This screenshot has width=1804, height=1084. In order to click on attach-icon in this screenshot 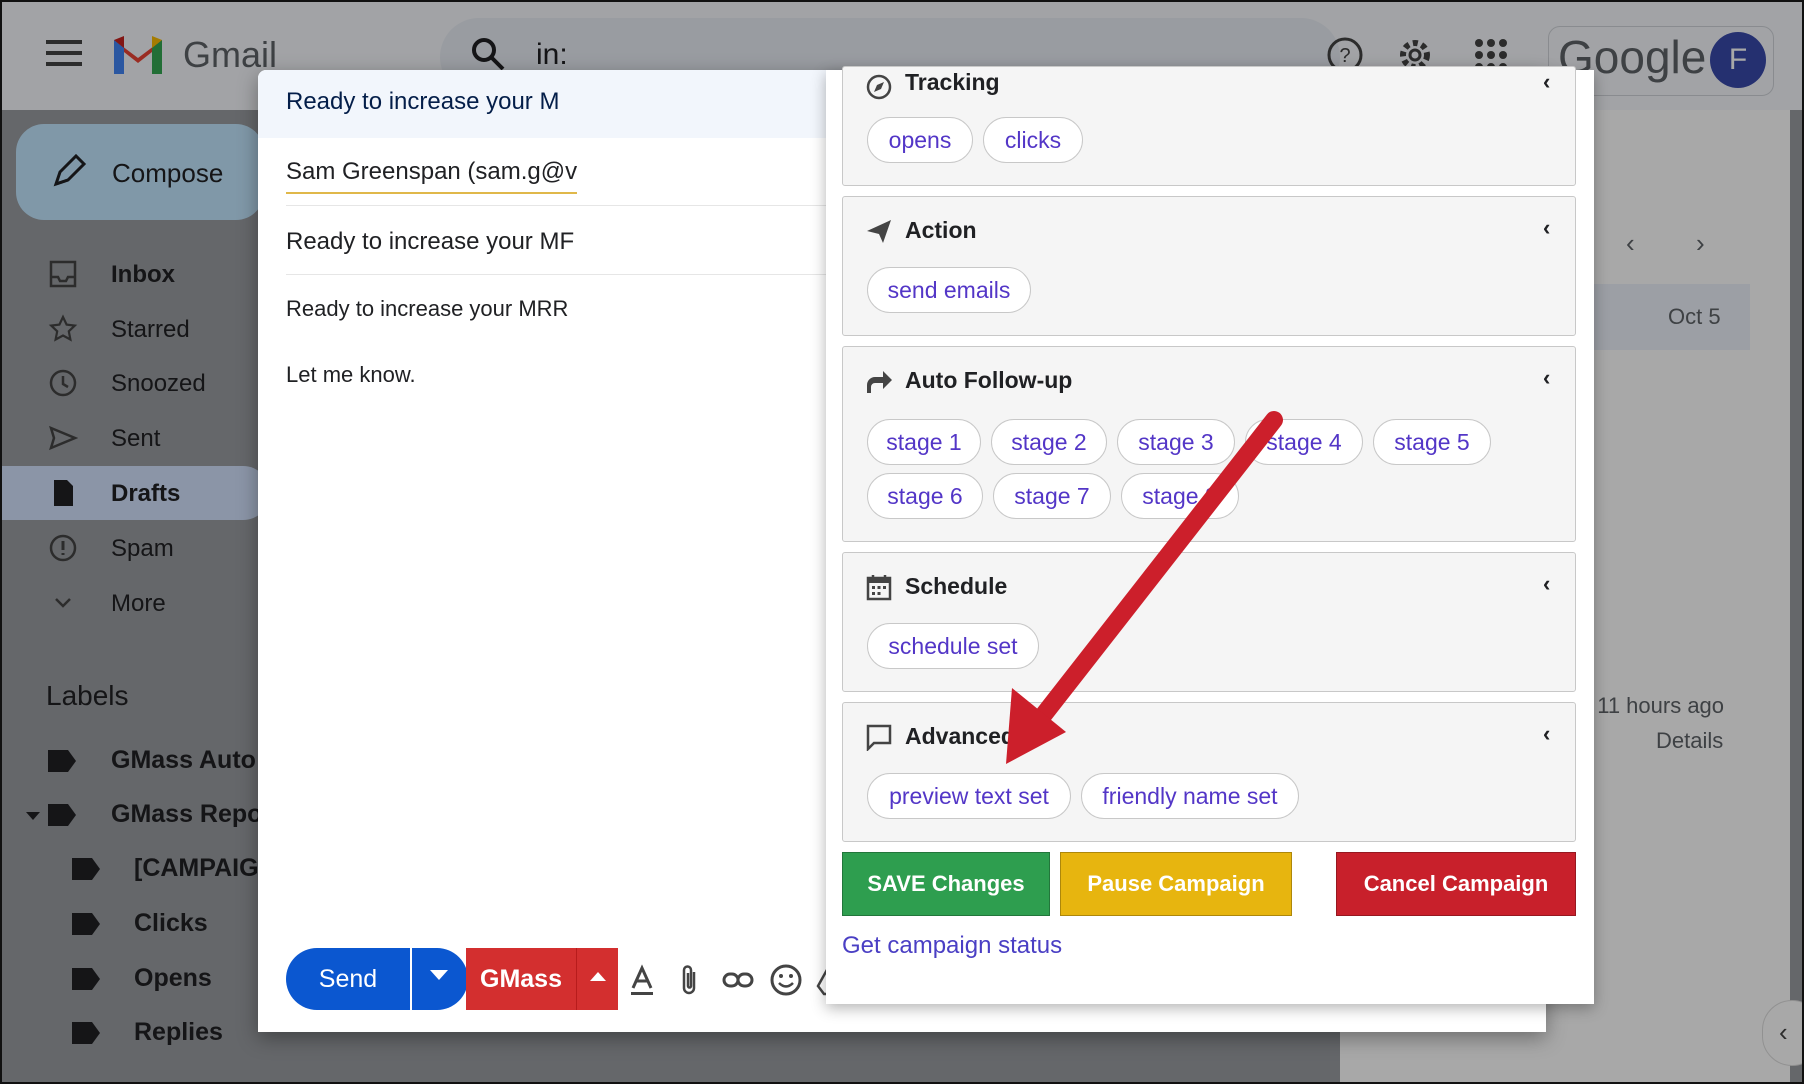, I will do `click(690, 980)`.